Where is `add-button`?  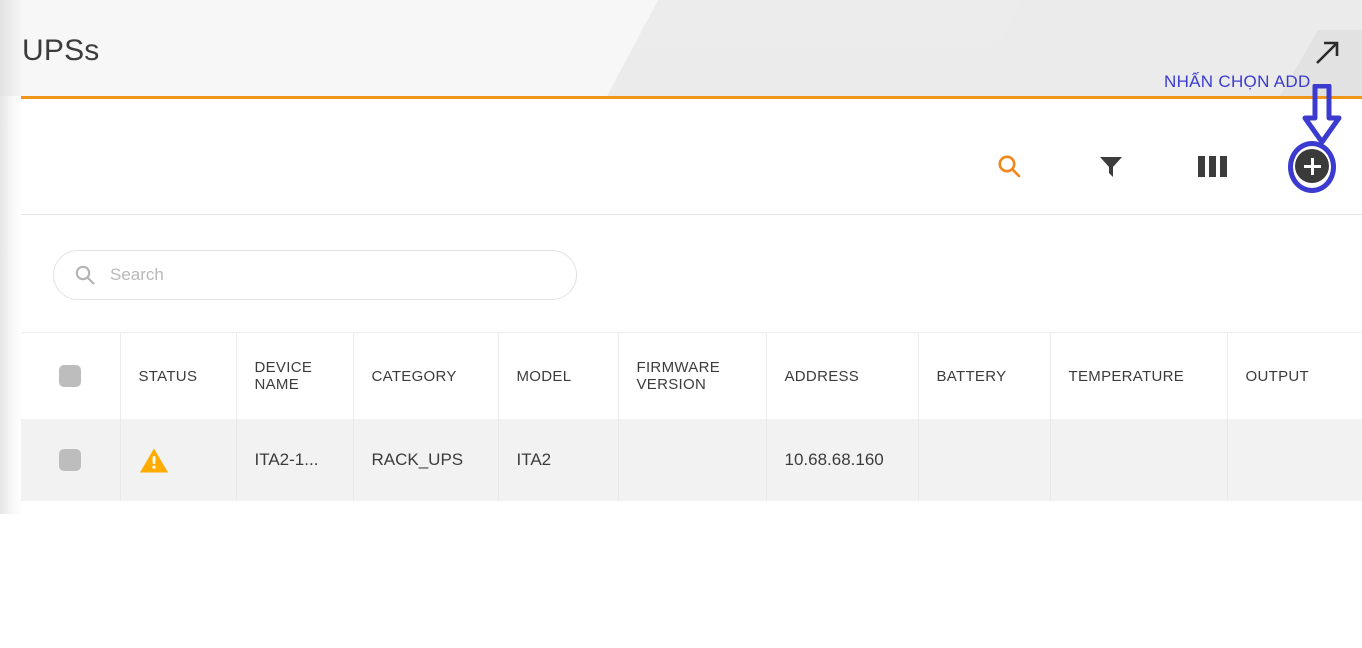 add-button is located at coordinates (1312, 166).